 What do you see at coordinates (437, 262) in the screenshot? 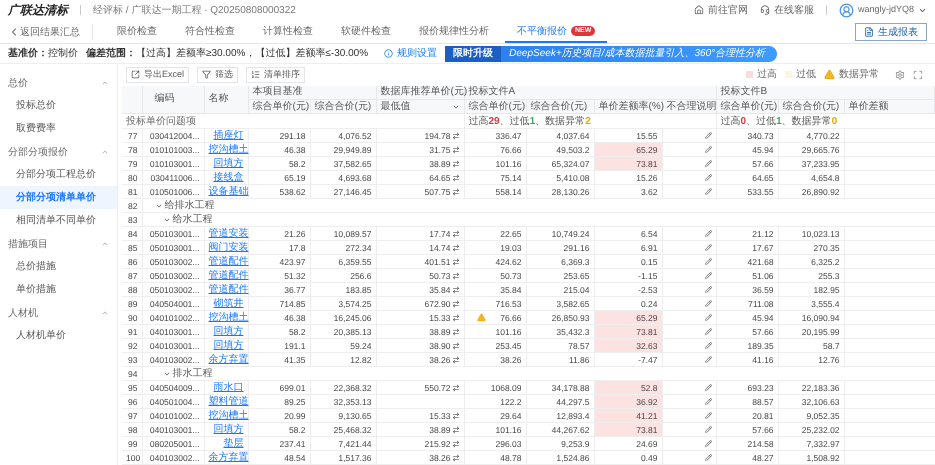
I see `table-cell: 401.51` at bounding box center [437, 262].